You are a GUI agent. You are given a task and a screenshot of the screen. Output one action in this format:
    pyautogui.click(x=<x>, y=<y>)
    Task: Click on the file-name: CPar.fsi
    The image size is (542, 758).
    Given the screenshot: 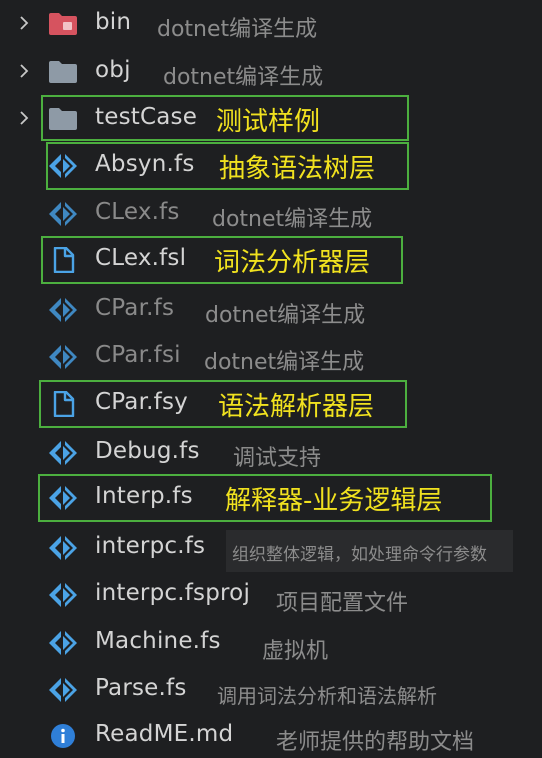 What is the action you would take?
    pyautogui.click(x=138, y=355)
    